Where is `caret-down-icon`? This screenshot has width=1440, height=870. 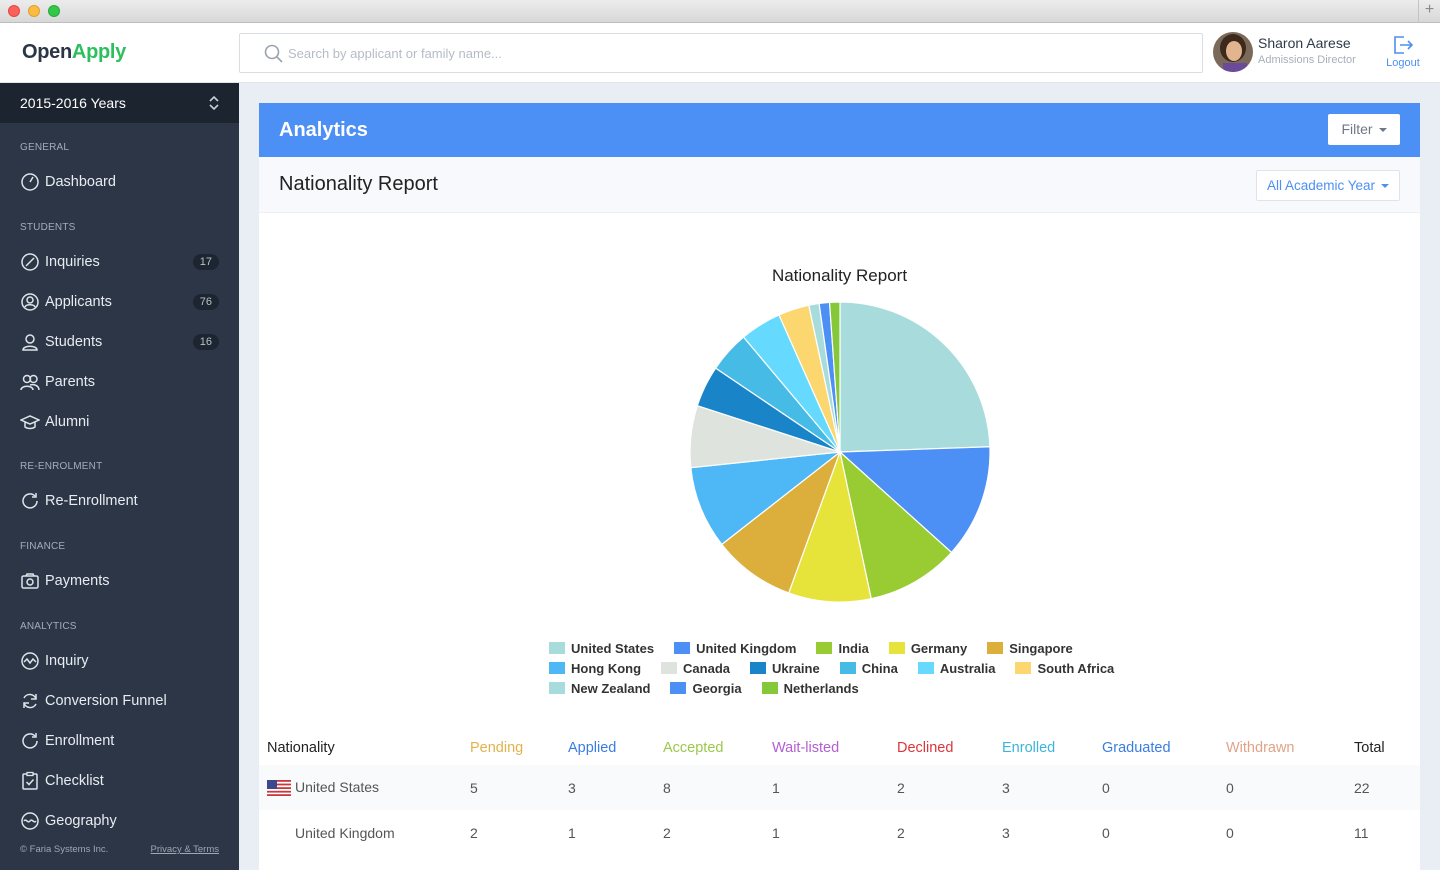 caret-down-icon is located at coordinates (1382, 130).